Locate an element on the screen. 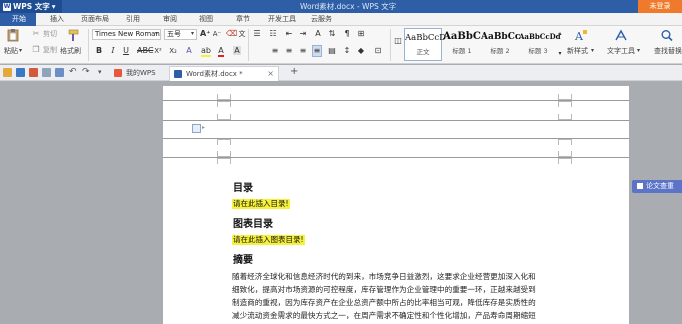 This screenshot has height=324, width=682. clear-format-icon: ⌫ is located at coordinates (231, 34).